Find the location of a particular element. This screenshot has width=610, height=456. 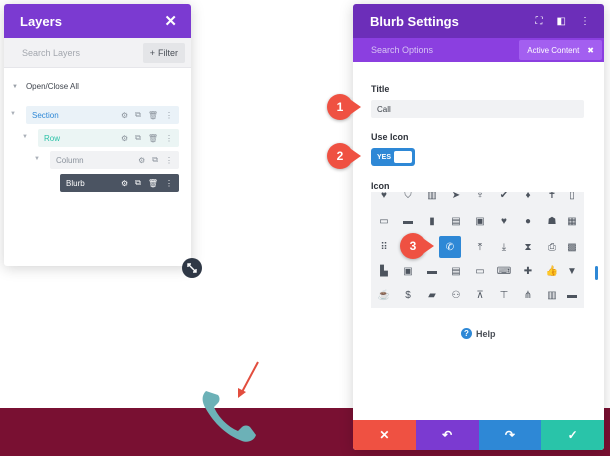

puzzle-icon: ✚ is located at coordinates (528, 271).